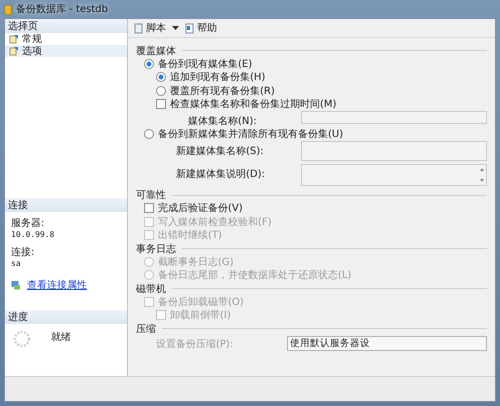 The height and width of the screenshot is (406, 500). Describe the element at coordinates (220, 174) in the screenshot. I see `field-label: 新建媒体集说明(D):` at that location.